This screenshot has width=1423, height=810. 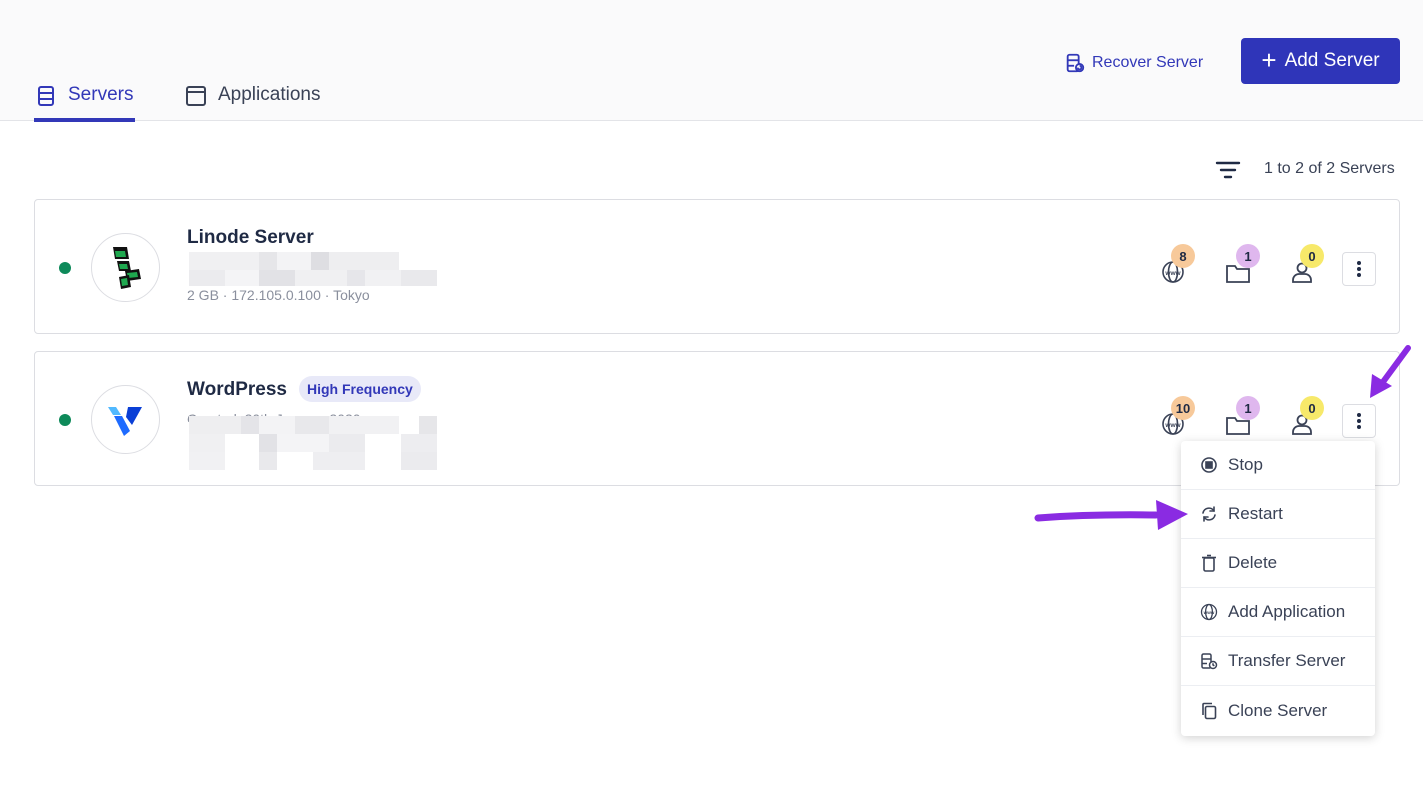 What do you see at coordinates (1075, 63) in the screenshot?
I see `recover-server-icon` at bounding box center [1075, 63].